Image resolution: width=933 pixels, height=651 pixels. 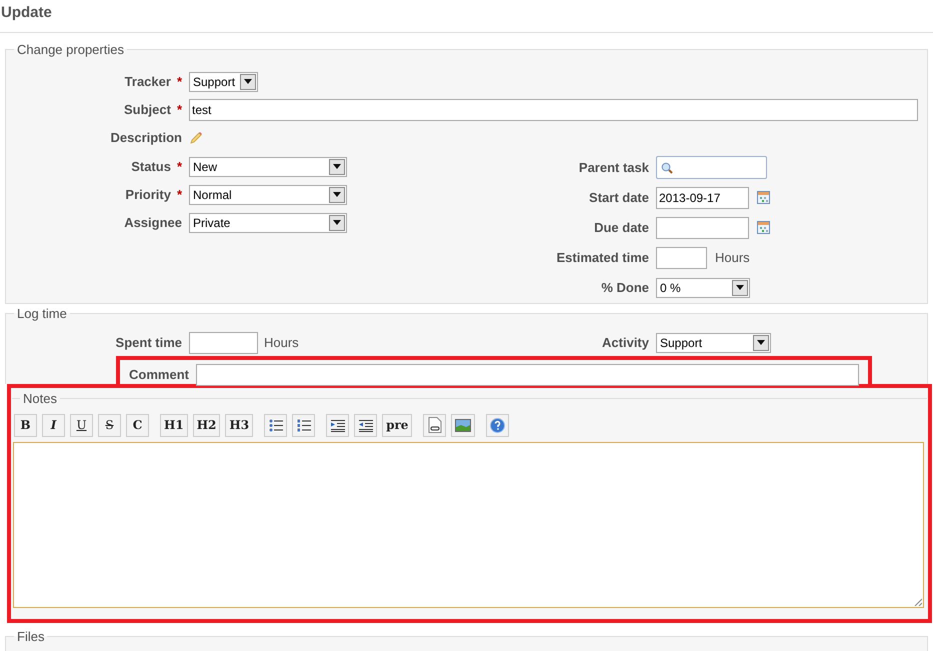 What do you see at coordinates (26, 13) in the screenshot?
I see `page-title: Update` at bounding box center [26, 13].